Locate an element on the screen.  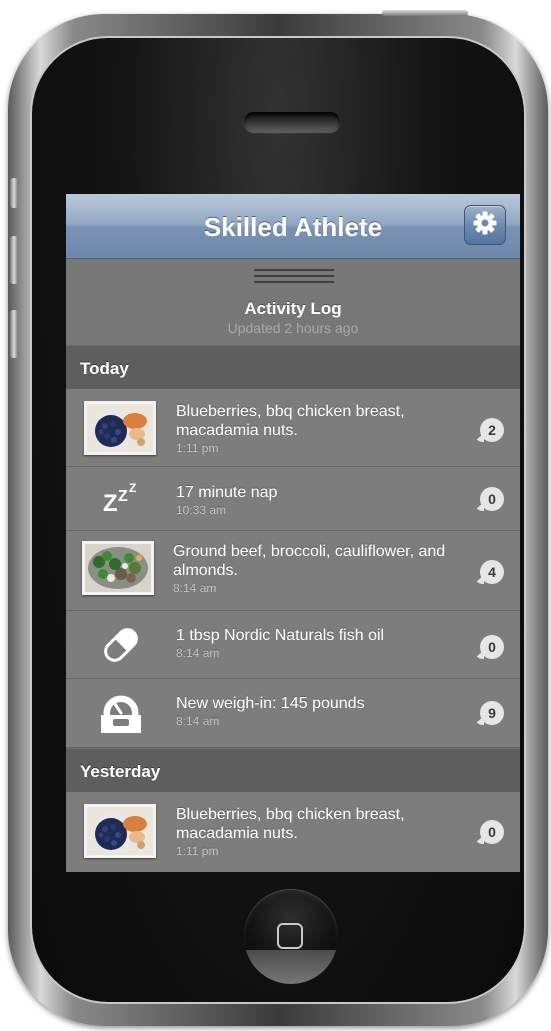
home-button is located at coordinates (291, 937).